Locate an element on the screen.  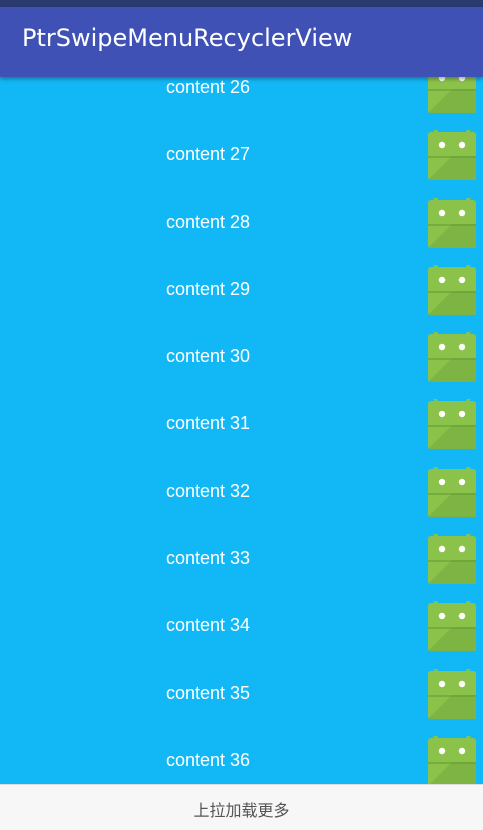
list-item: content 33 is located at coordinates (241, 560).